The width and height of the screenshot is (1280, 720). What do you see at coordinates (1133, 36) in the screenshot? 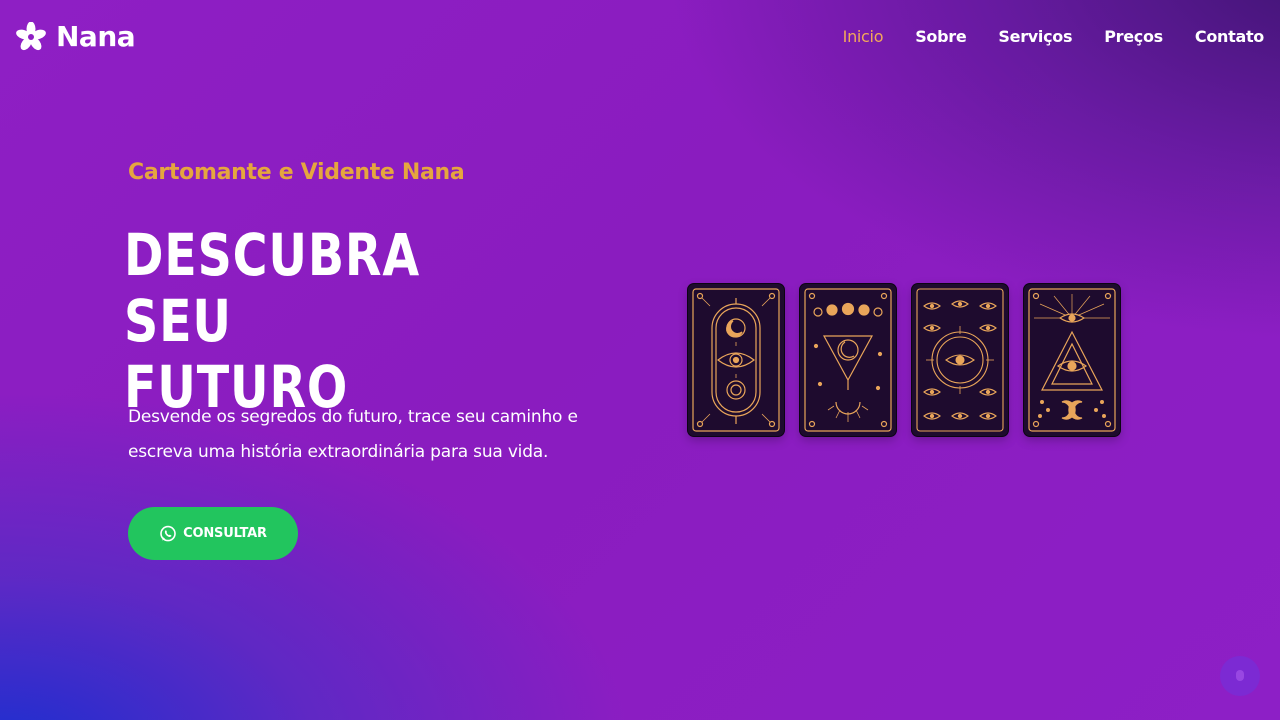
I see `nav-item-precos: Preços` at bounding box center [1133, 36].